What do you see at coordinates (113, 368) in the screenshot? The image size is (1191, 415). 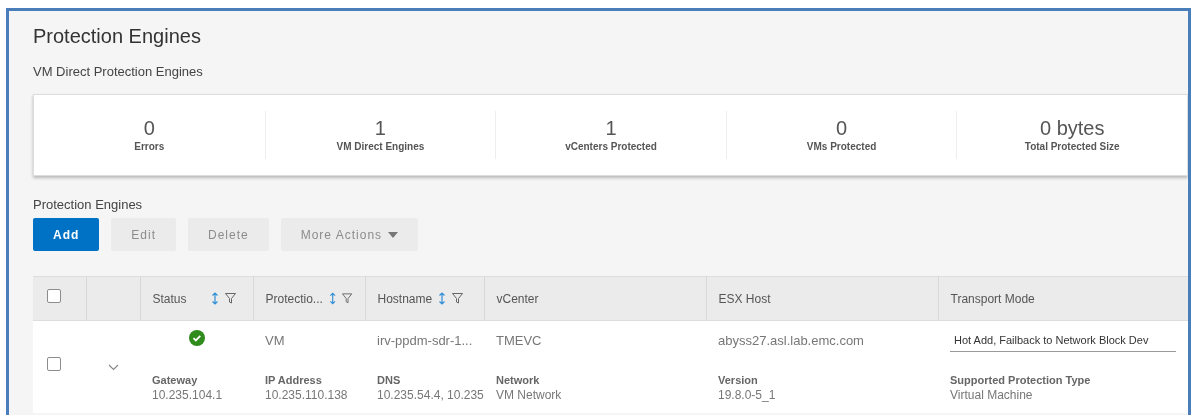 I see `chevron-icon` at bounding box center [113, 368].